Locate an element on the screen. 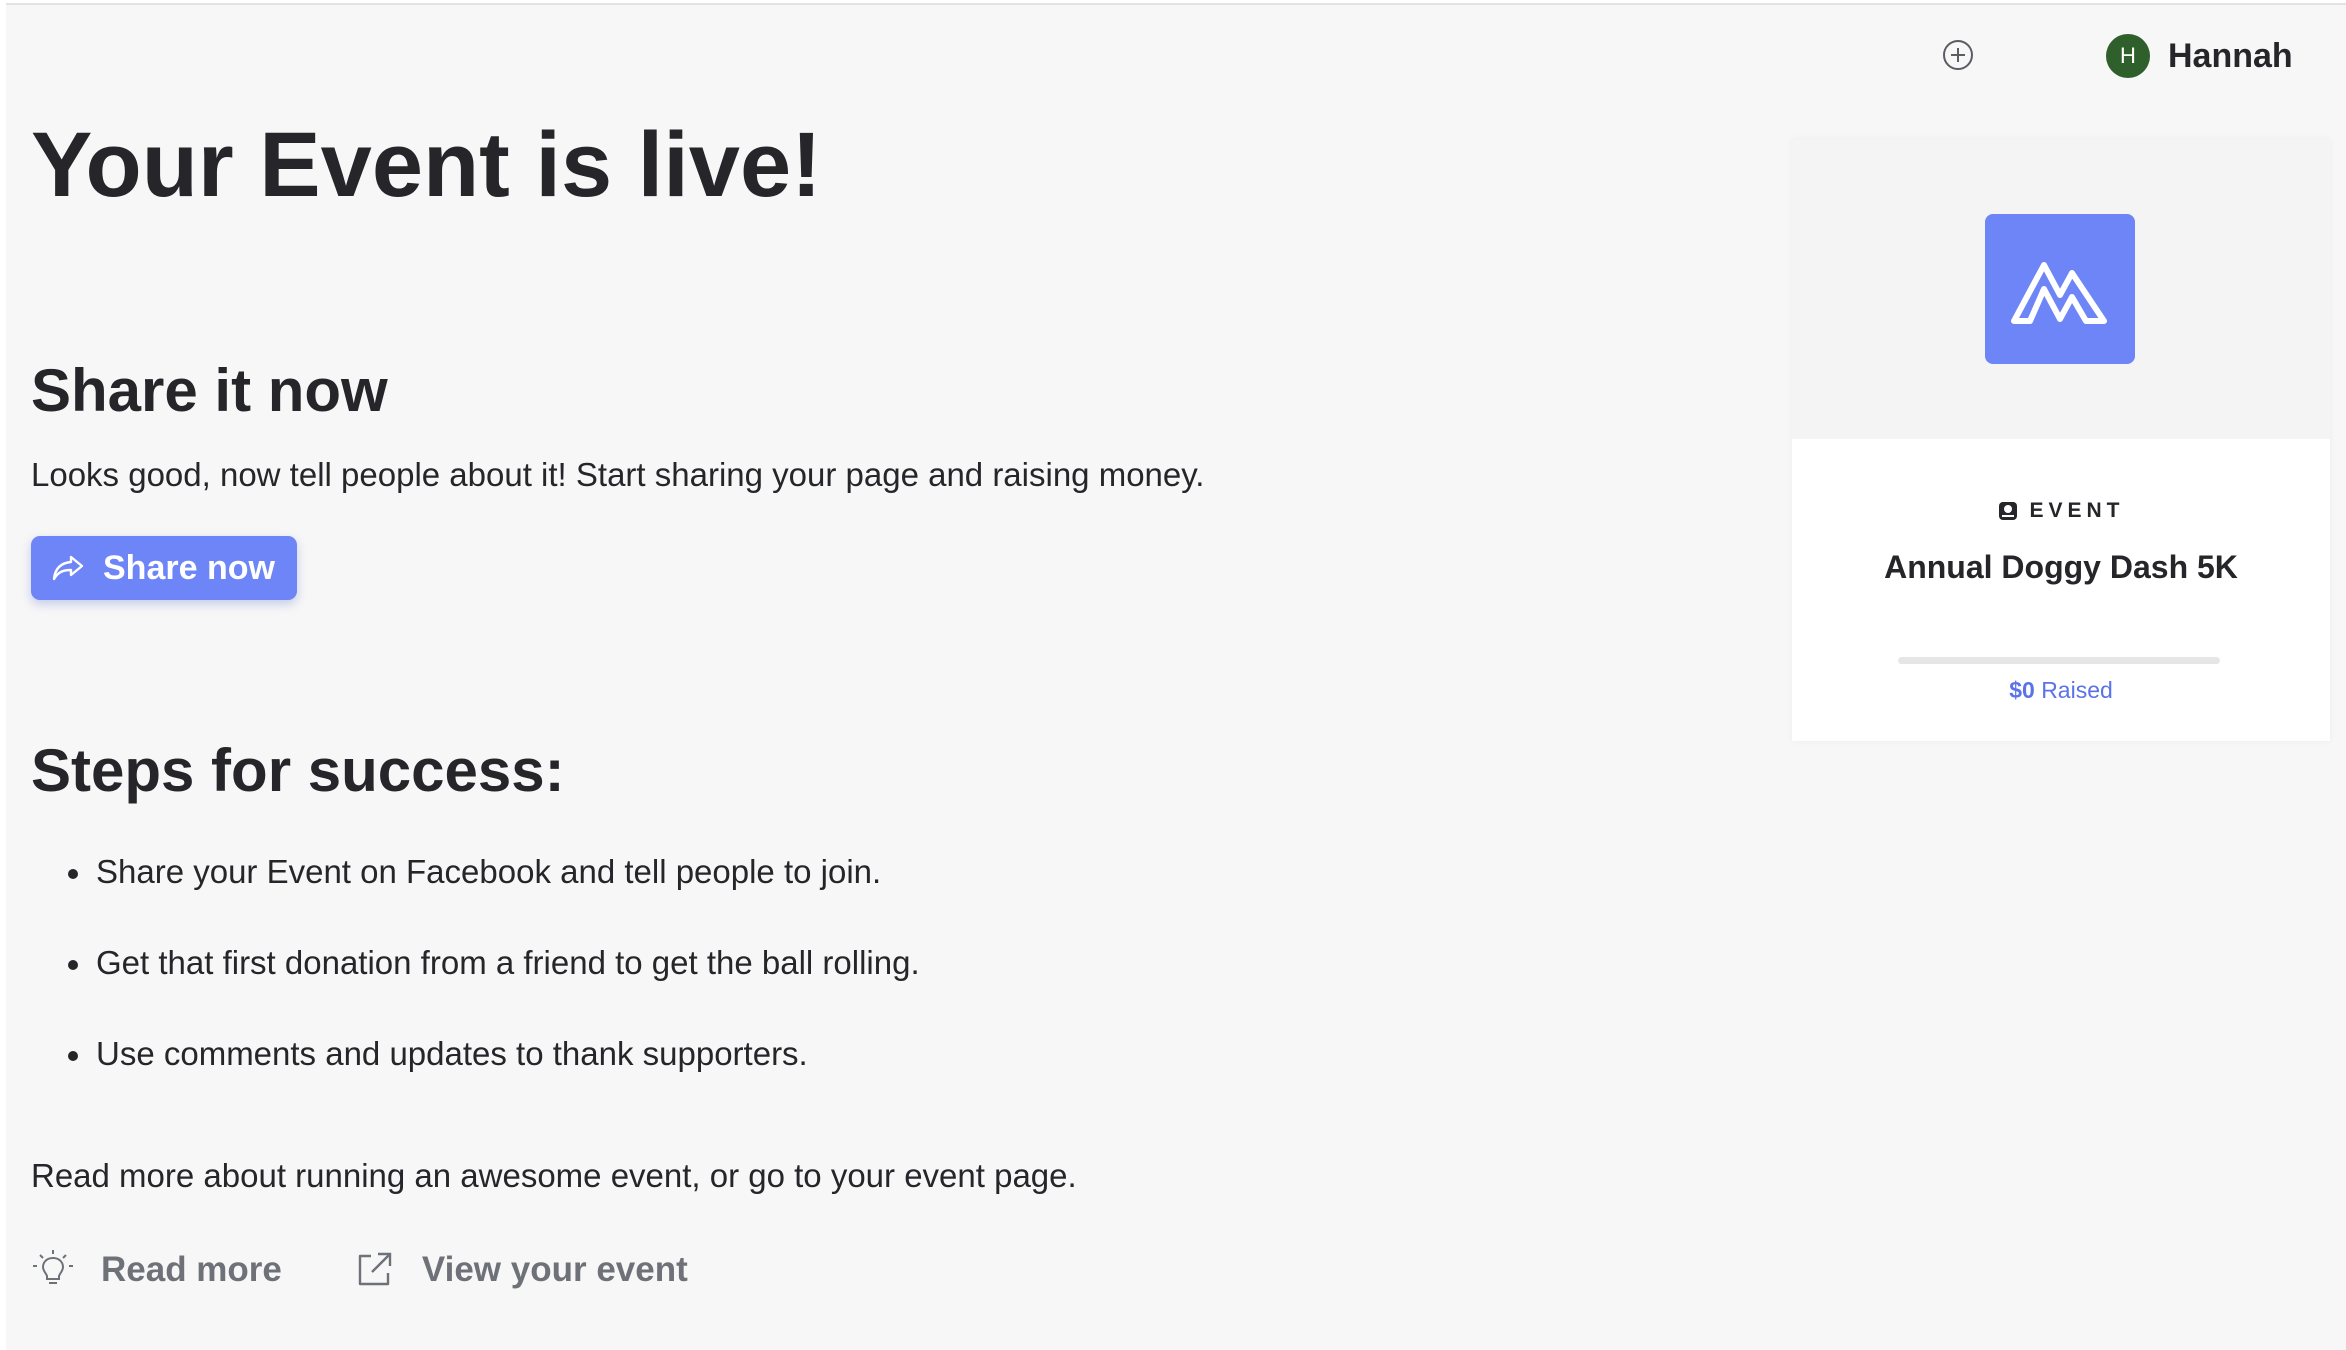 Image resolution: width=2346 pixels, height=1350 pixels. add-button is located at coordinates (1958, 55).